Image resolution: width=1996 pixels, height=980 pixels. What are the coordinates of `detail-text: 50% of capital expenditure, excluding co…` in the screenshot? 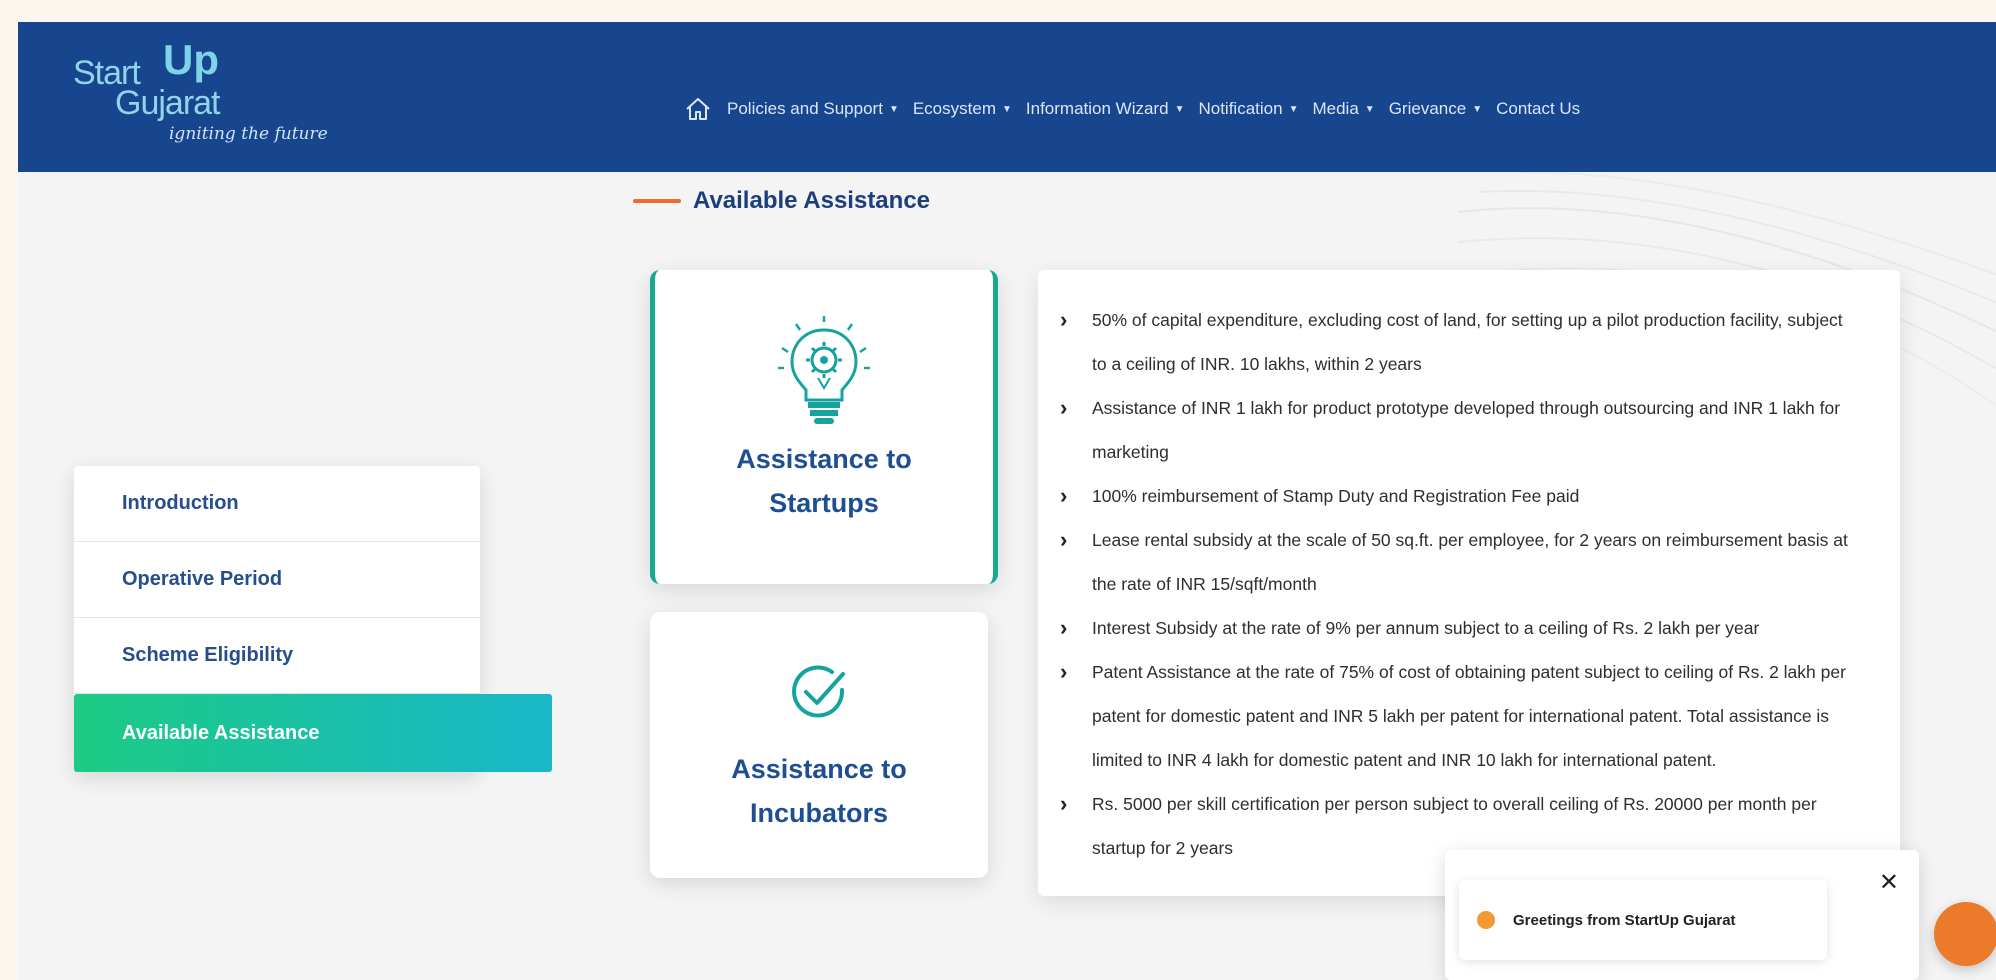 It's located at (1467, 342).